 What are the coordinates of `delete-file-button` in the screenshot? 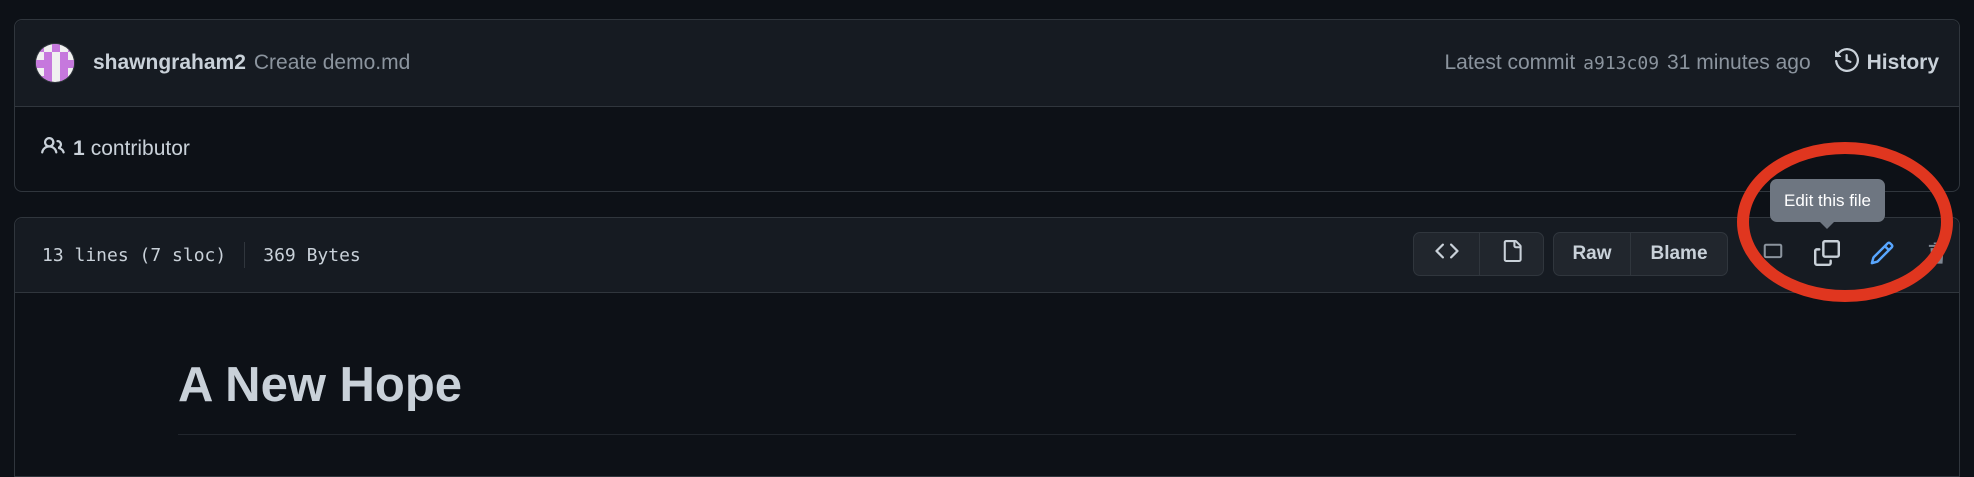 It's located at (1937, 255).